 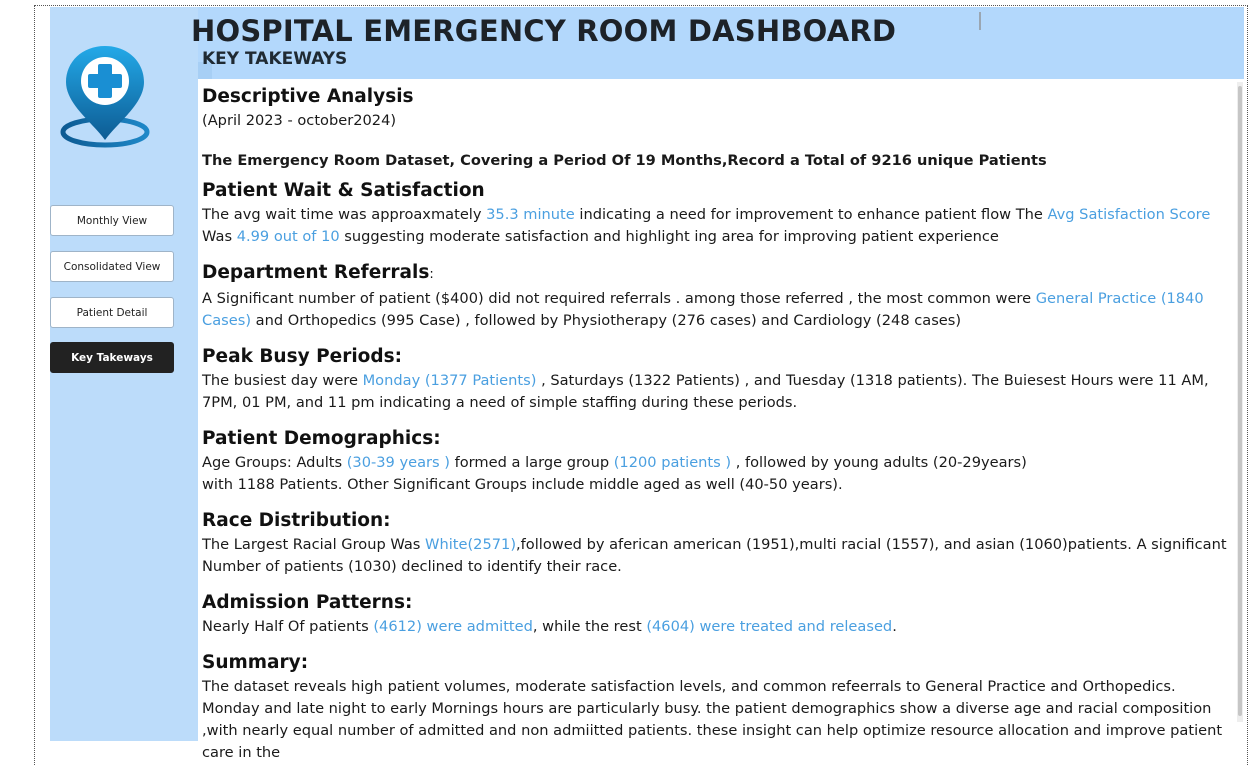 I want to click on admission-text-2: , while the rest, so click(x=589, y=626).